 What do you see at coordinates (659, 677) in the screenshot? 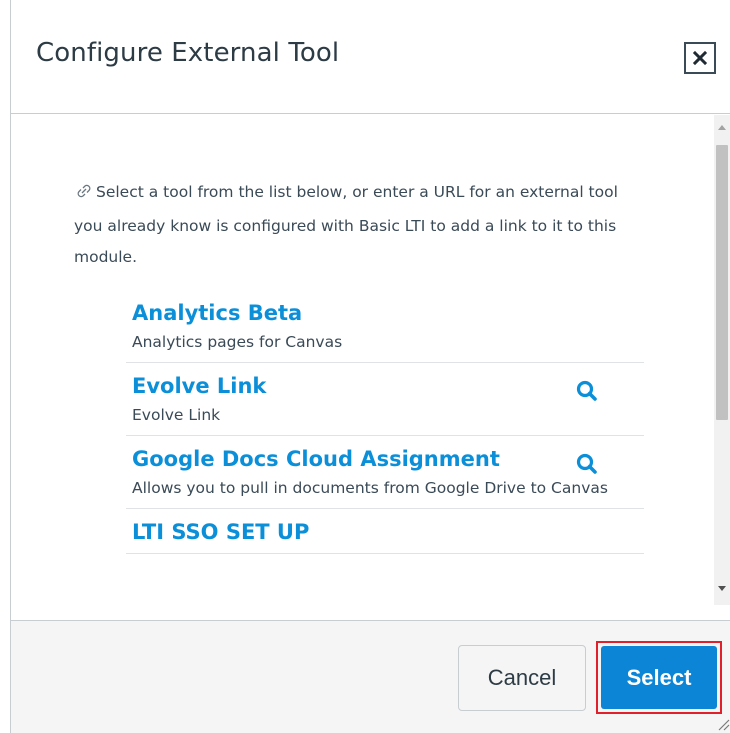
I see `select-button: Select` at bounding box center [659, 677].